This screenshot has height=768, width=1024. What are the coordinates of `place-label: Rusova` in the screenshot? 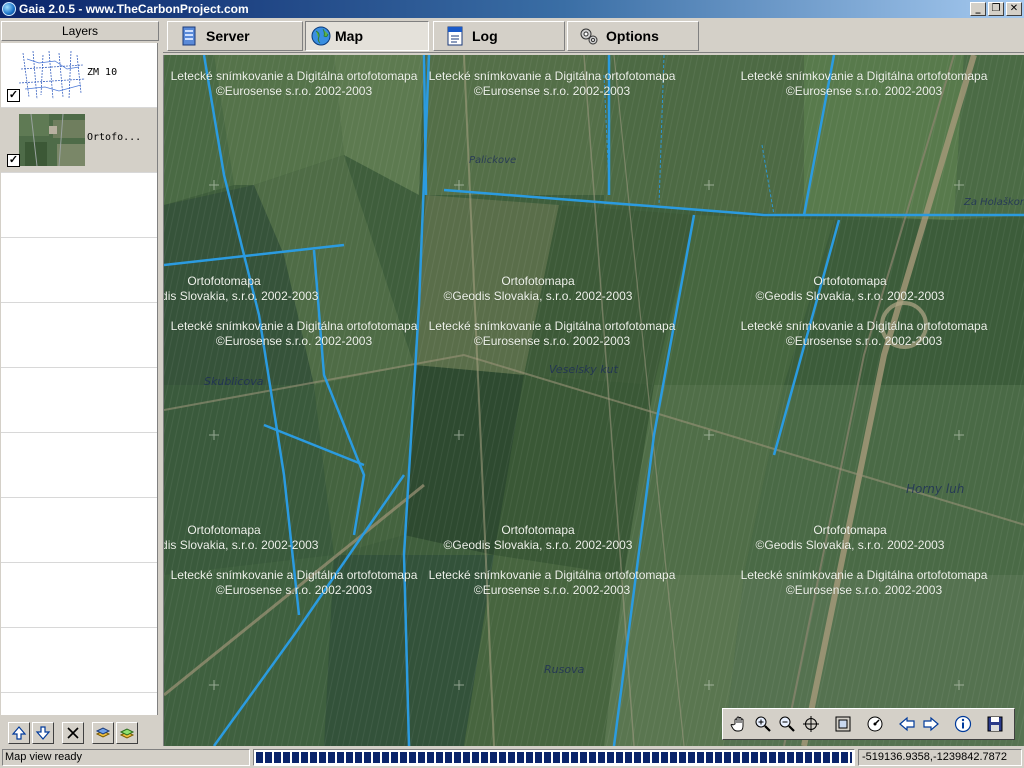 It's located at (564, 669).